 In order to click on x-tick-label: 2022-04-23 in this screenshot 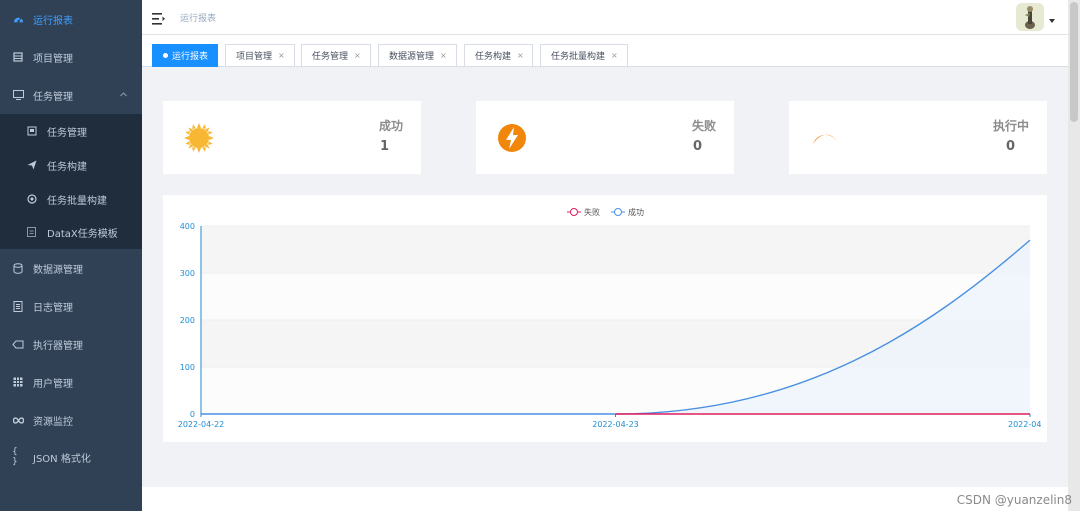, I will do `click(615, 424)`.